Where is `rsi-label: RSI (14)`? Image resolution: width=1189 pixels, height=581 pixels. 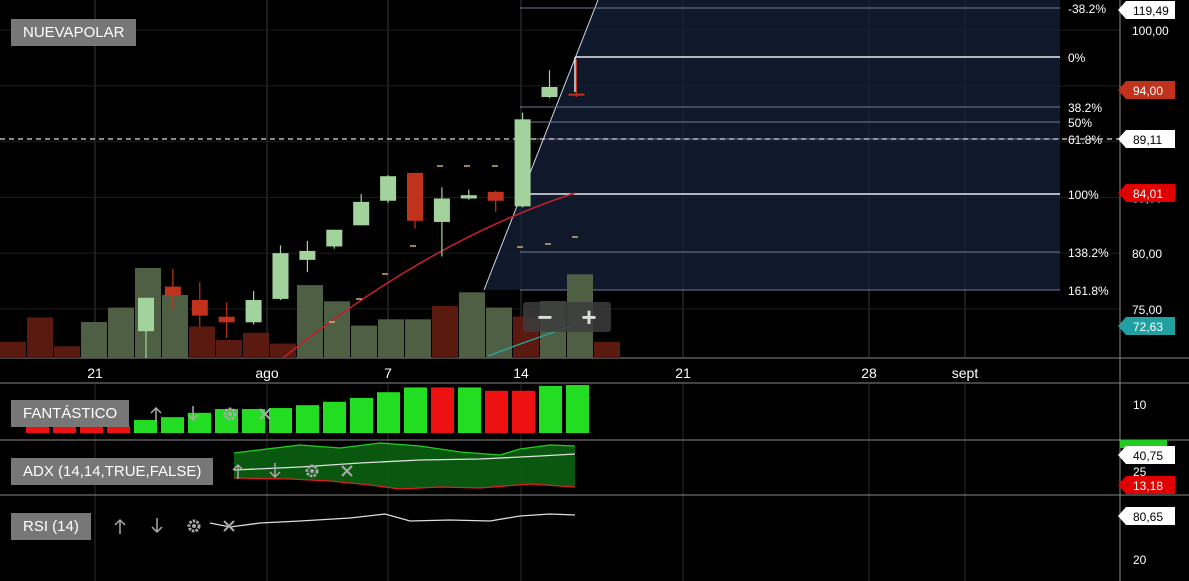
rsi-label: RSI (14) is located at coordinates (51, 526).